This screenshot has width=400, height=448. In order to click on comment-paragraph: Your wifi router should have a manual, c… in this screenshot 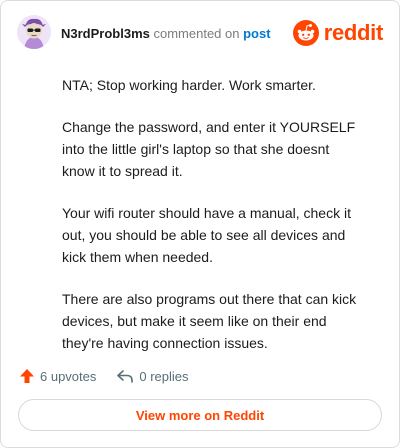, I will do `click(206, 235)`.